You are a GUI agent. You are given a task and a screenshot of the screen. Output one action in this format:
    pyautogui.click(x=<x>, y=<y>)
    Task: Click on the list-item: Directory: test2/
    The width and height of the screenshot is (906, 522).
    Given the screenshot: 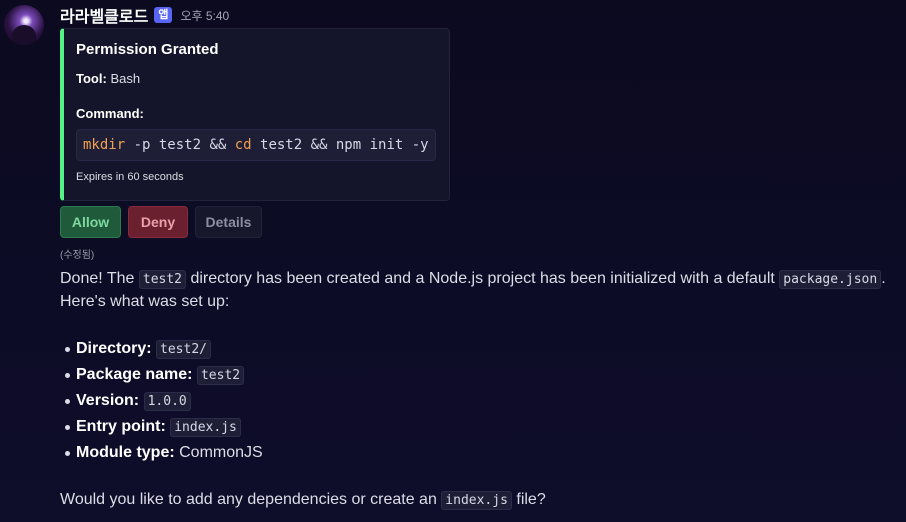 What is the action you would take?
    pyautogui.click(x=164, y=351)
    